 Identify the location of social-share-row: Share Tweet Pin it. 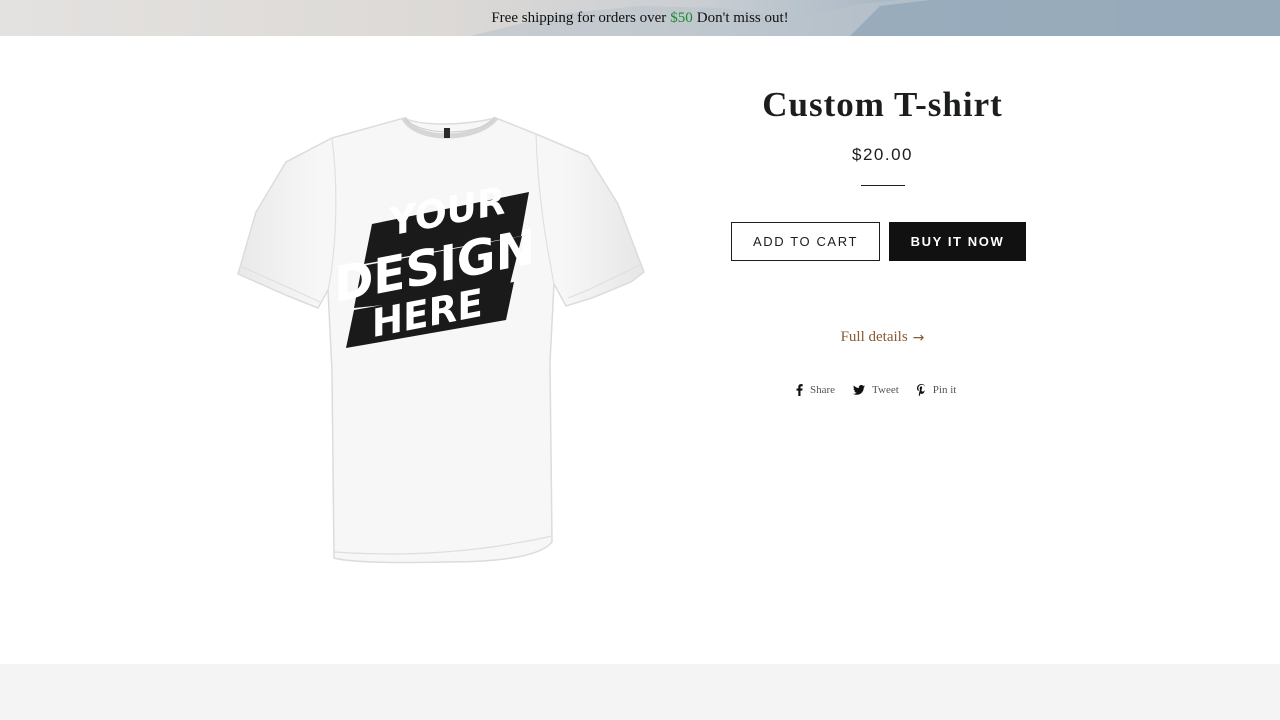
(876, 390).